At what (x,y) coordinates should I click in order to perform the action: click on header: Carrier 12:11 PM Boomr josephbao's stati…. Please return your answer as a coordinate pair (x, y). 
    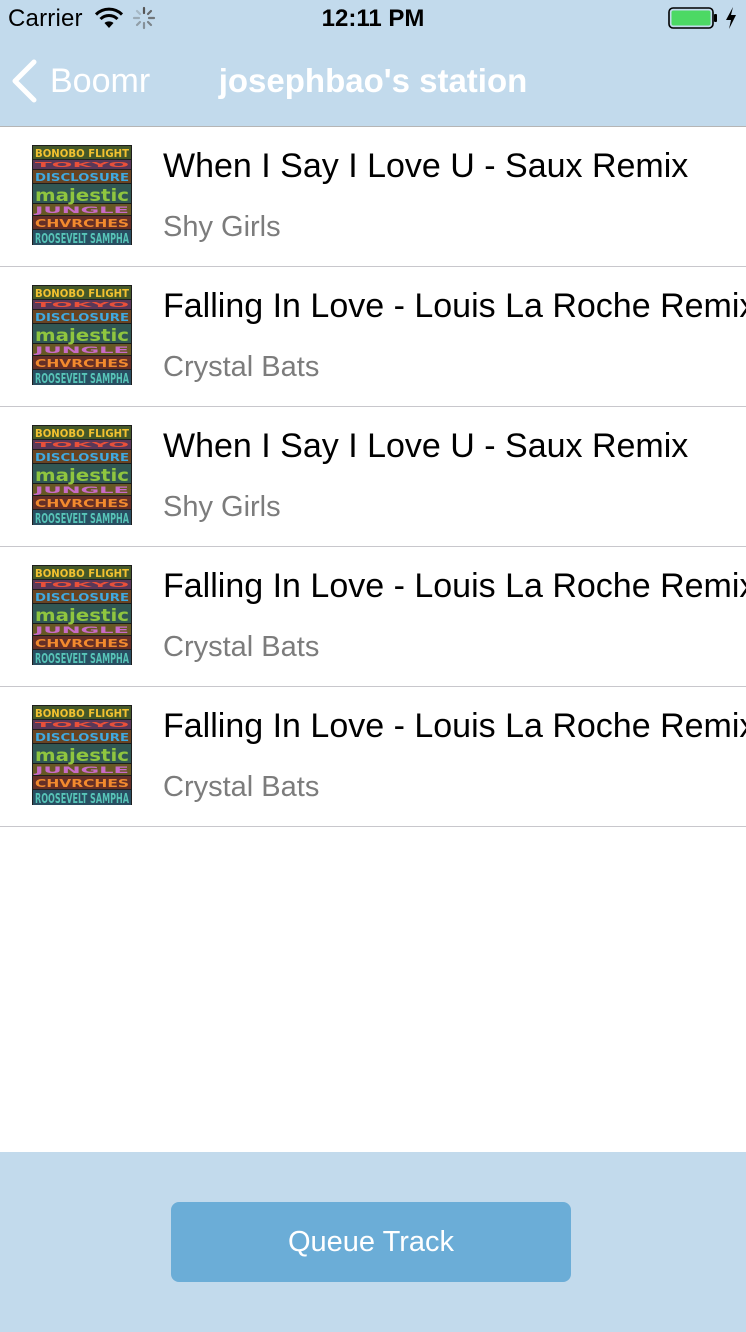
    Looking at the image, I should click on (373, 63).